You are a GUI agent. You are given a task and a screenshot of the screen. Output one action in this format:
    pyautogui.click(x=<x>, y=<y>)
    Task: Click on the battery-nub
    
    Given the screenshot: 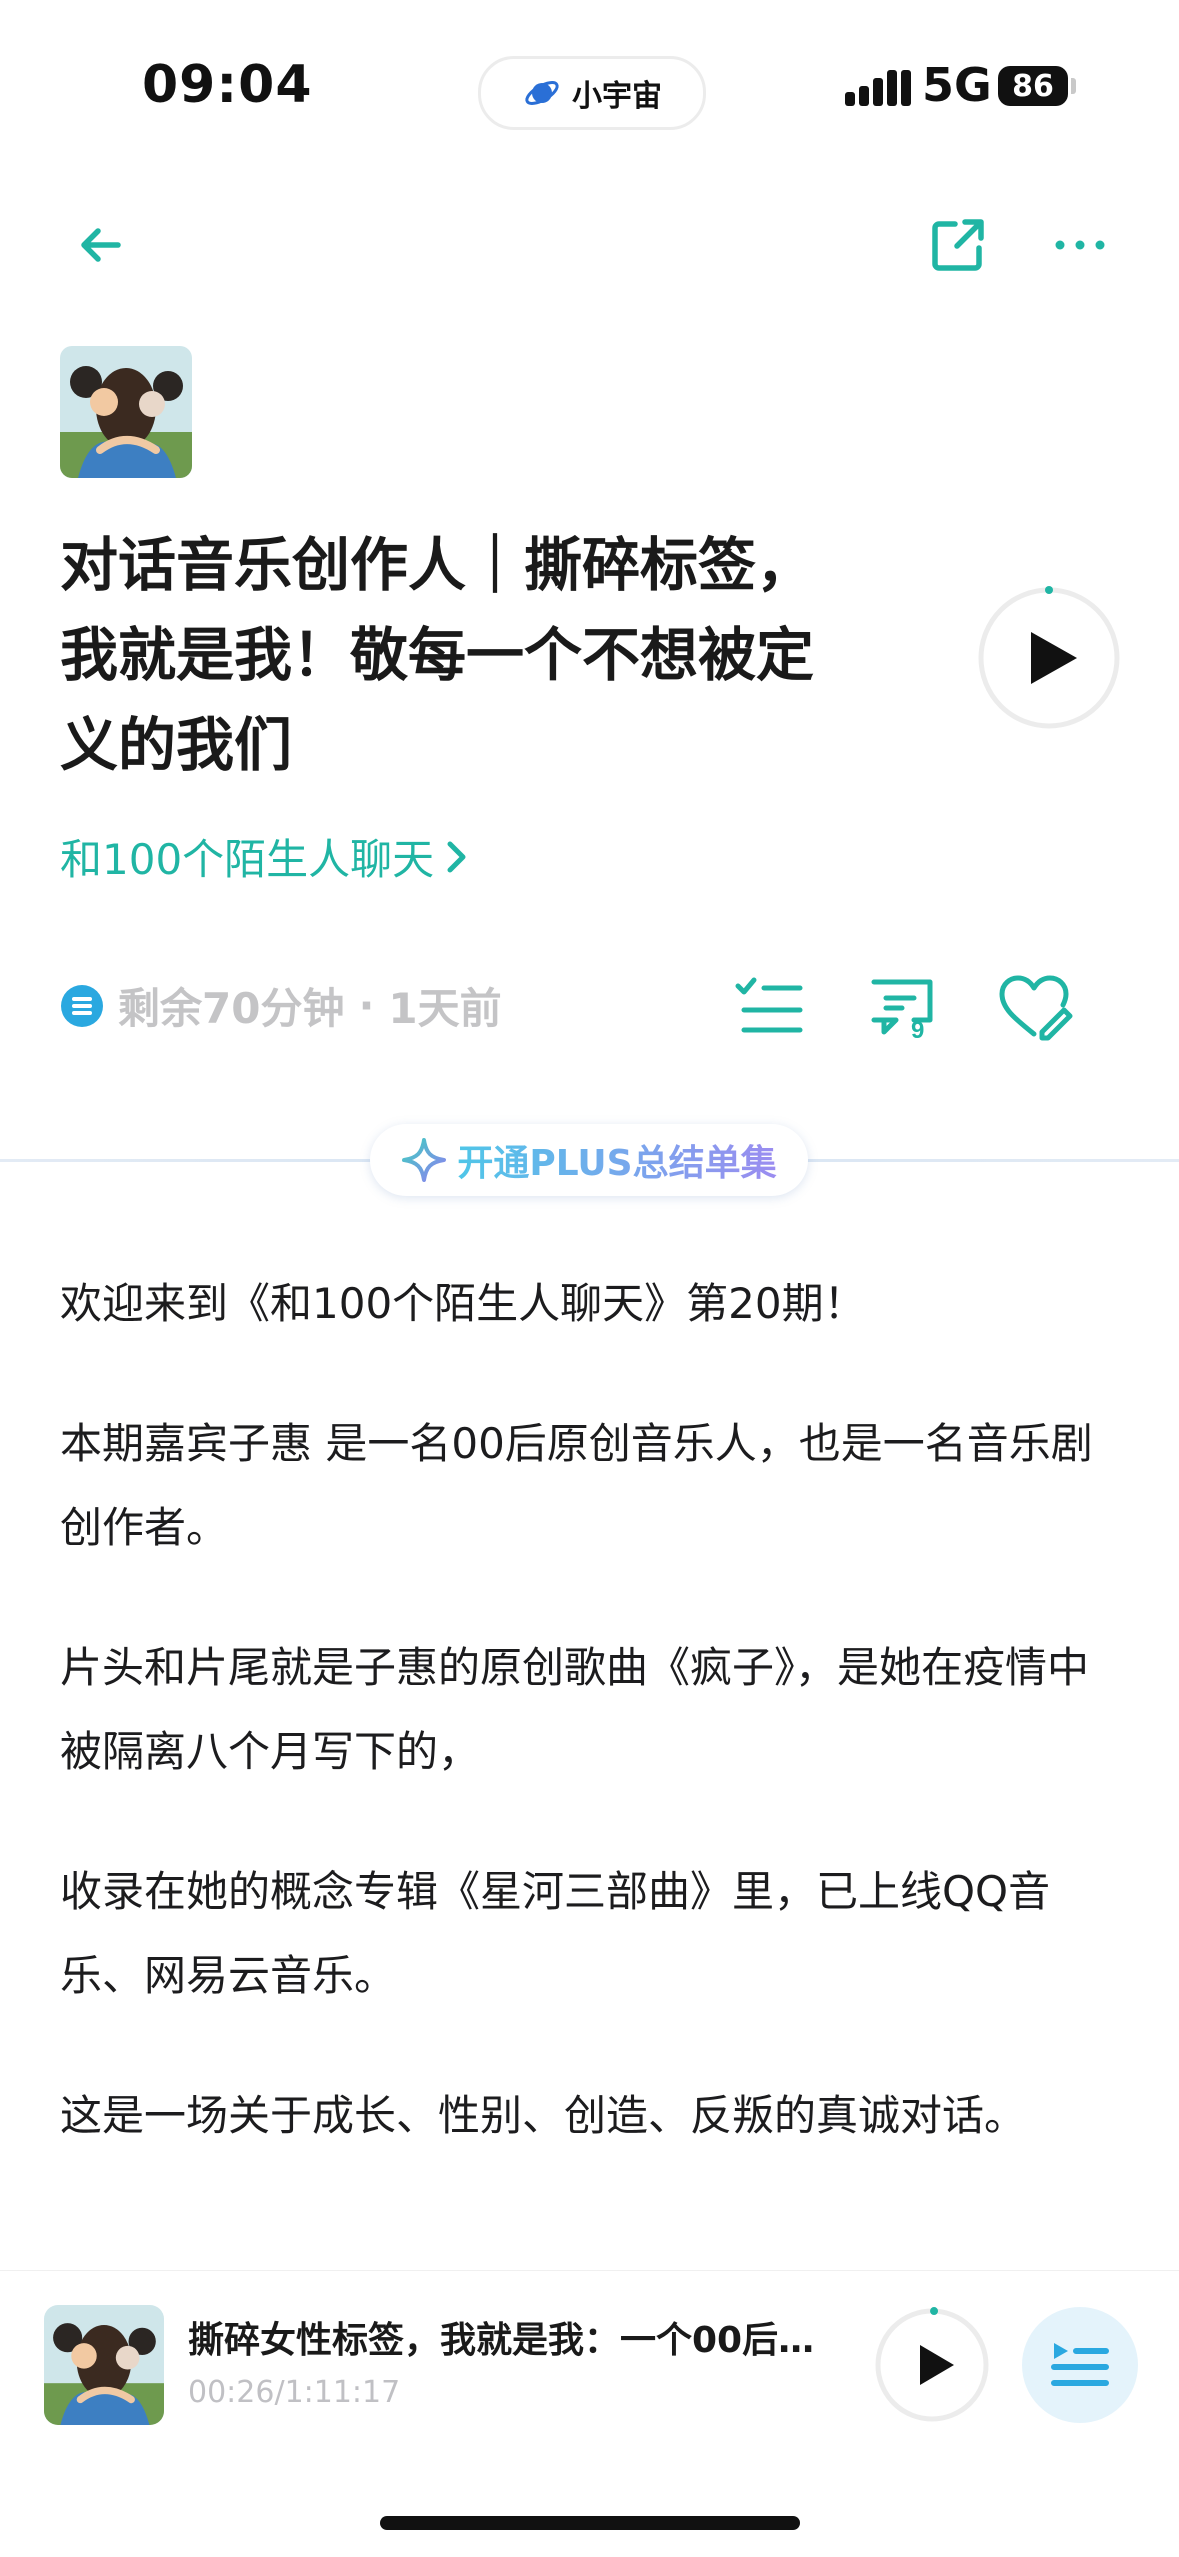 What is the action you would take?
    pyautogui.click(x=1073, y=86)
    